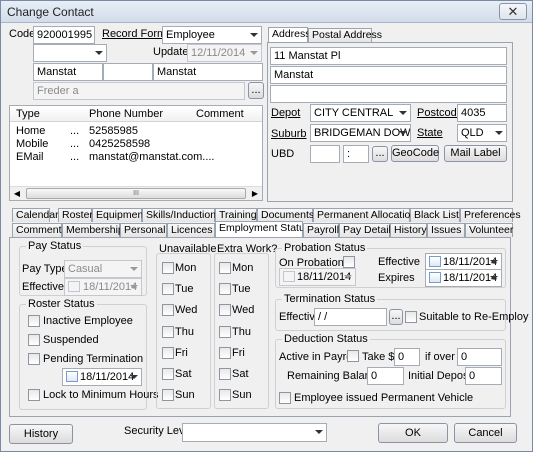  I want to click on initial-deposit-input: 0, so click(483, 376).